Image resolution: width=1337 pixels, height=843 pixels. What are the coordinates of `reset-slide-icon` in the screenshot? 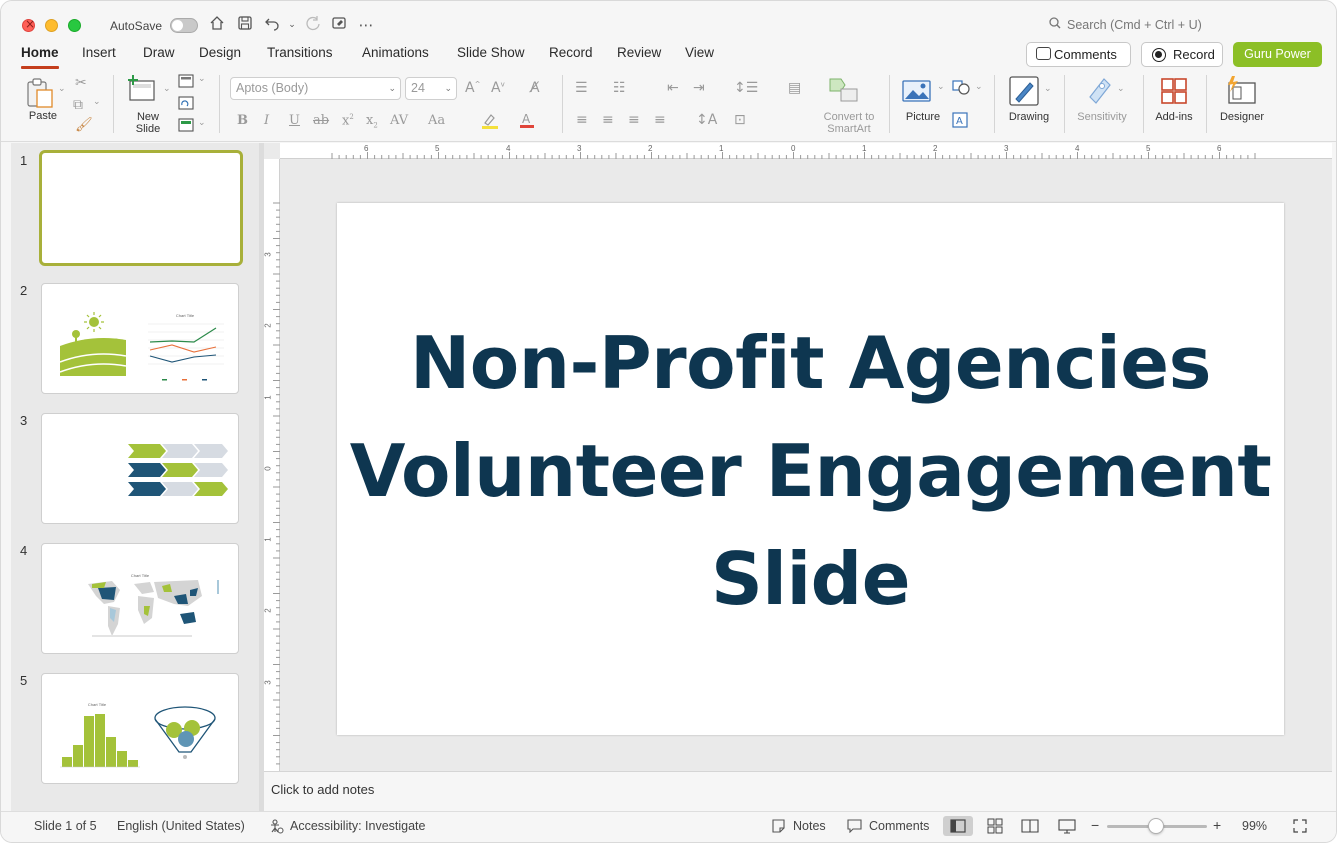 It's located at (186, 105).